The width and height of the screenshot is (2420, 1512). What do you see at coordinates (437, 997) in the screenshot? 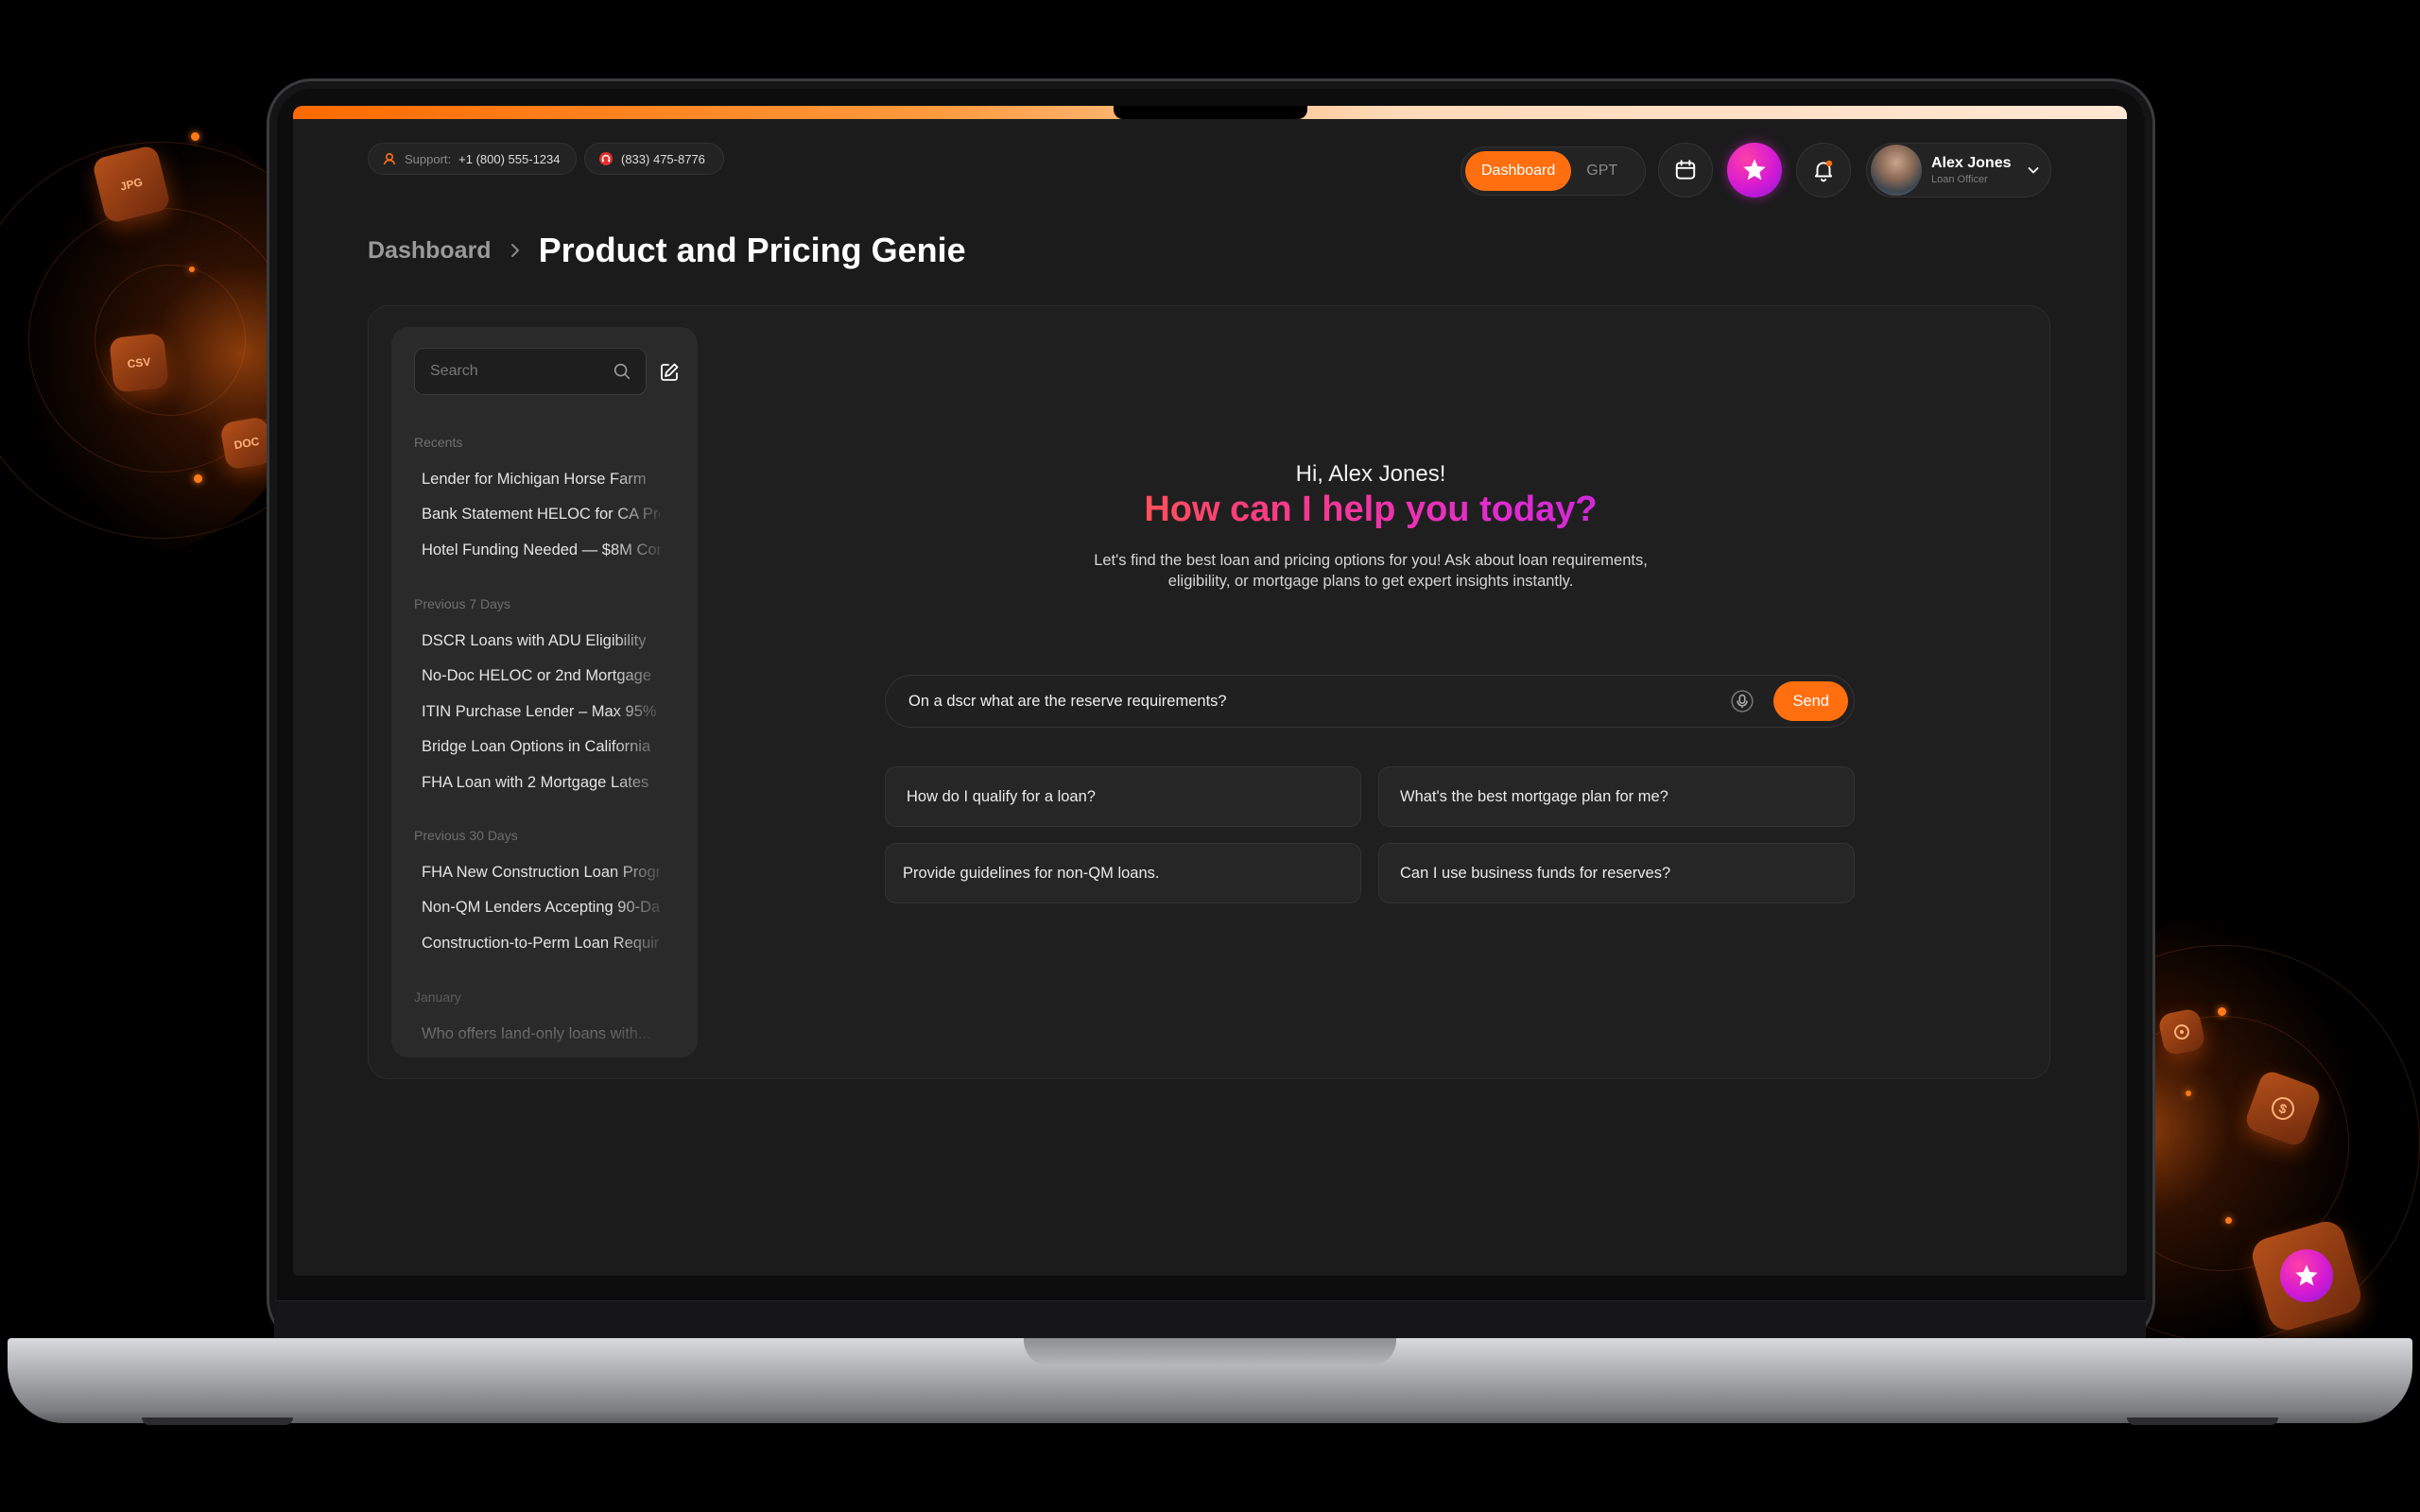
I see `group-label-january: January` at bounding box center [437, 997].